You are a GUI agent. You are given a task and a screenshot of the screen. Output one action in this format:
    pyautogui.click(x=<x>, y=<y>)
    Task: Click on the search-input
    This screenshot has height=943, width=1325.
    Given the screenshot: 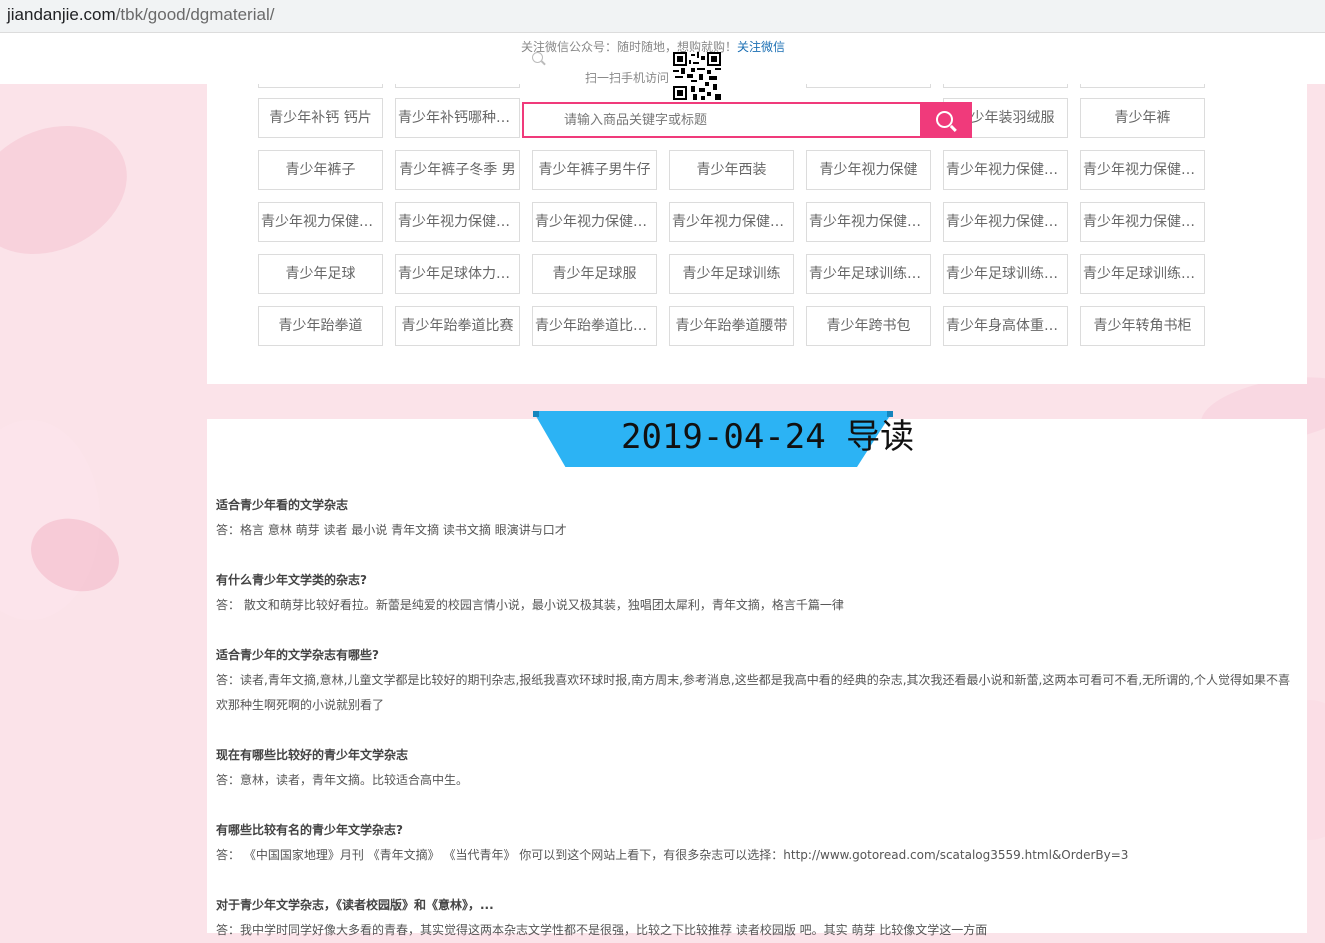 What is the action you would take?
    pyautogui.click(x=722, y=120)
    